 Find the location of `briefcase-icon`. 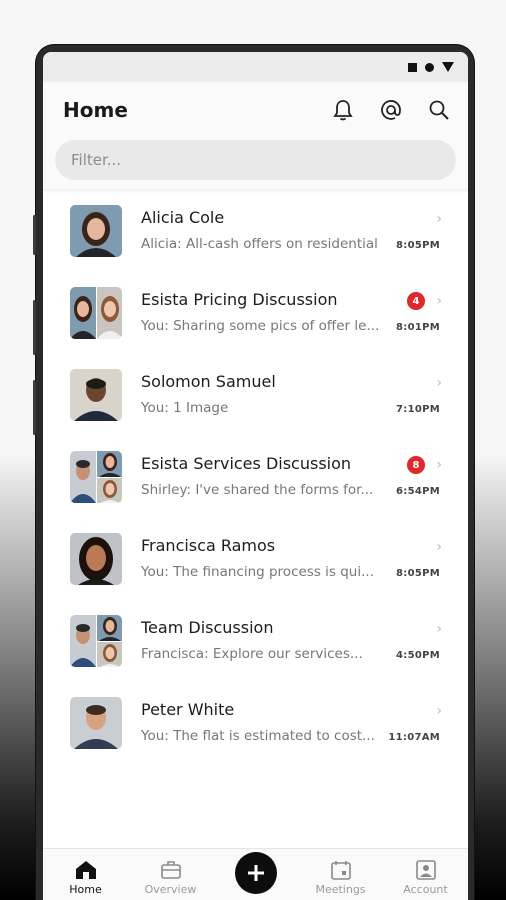

briefcase-icon is located at coordinates (170, 870).